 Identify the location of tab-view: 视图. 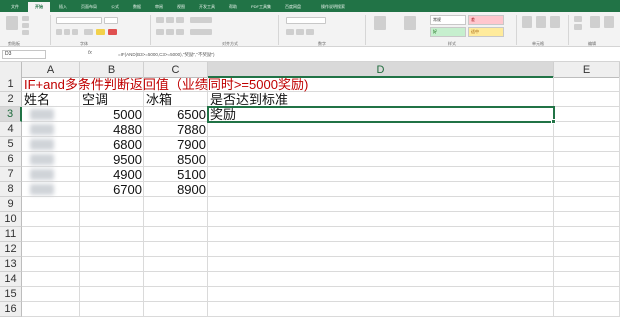
(181, 7).